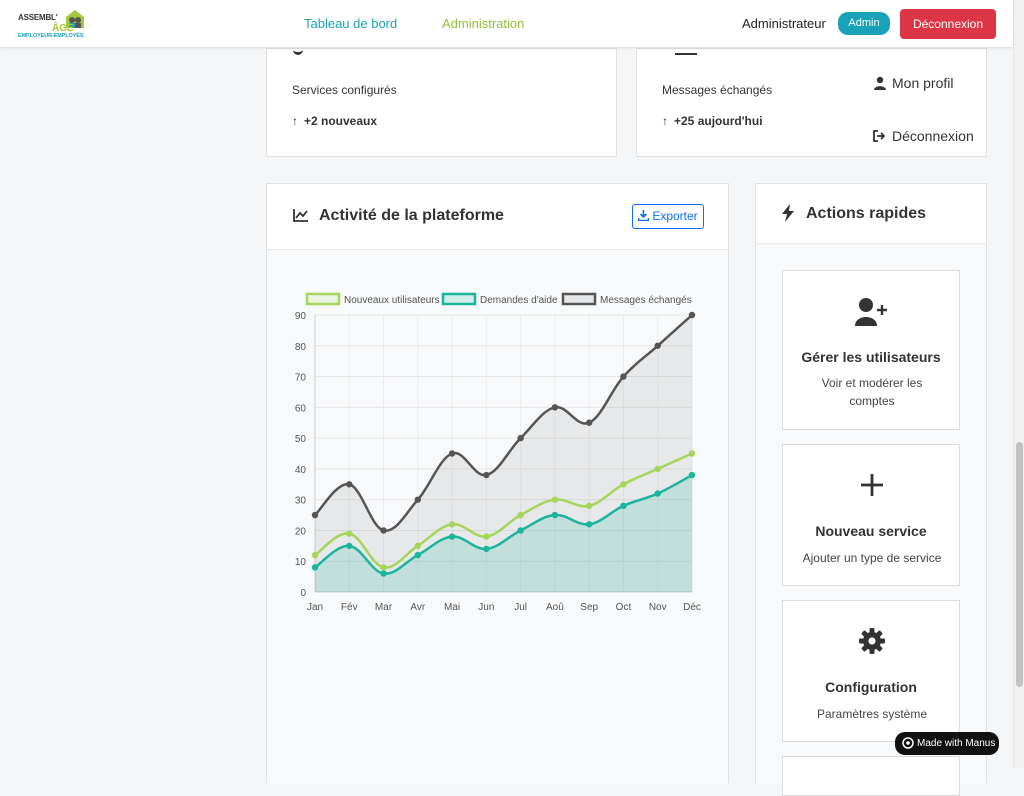  What do you see at coordinates (555, 607) in the screenshot?
I see `x-tick-label: Aoû` at bounding box center [555, 607].